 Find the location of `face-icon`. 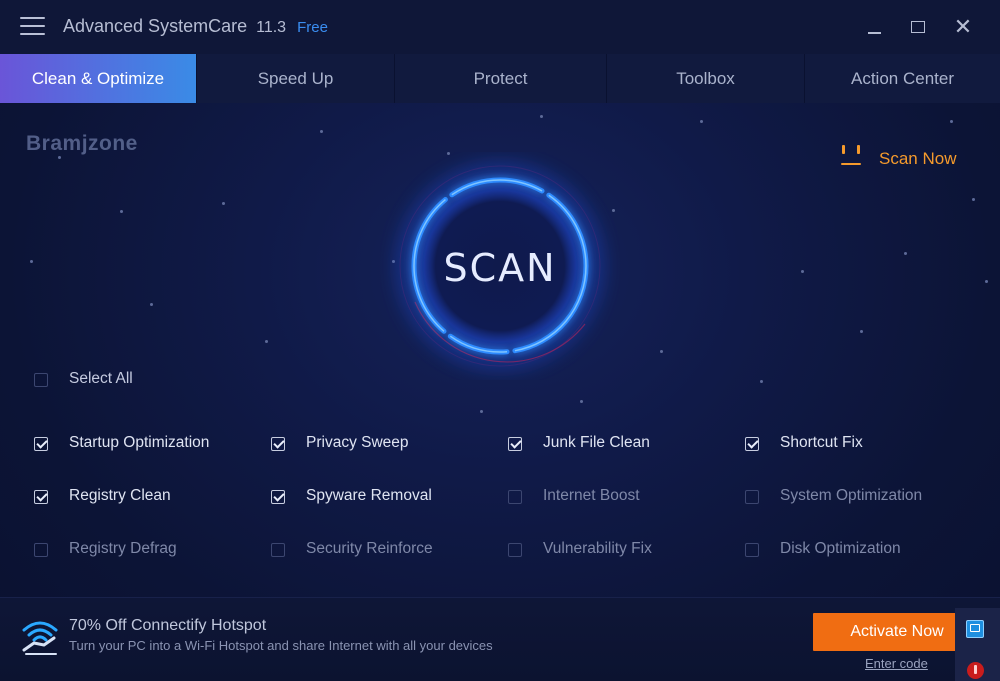

face-icon is located at coordinates (851, 155).